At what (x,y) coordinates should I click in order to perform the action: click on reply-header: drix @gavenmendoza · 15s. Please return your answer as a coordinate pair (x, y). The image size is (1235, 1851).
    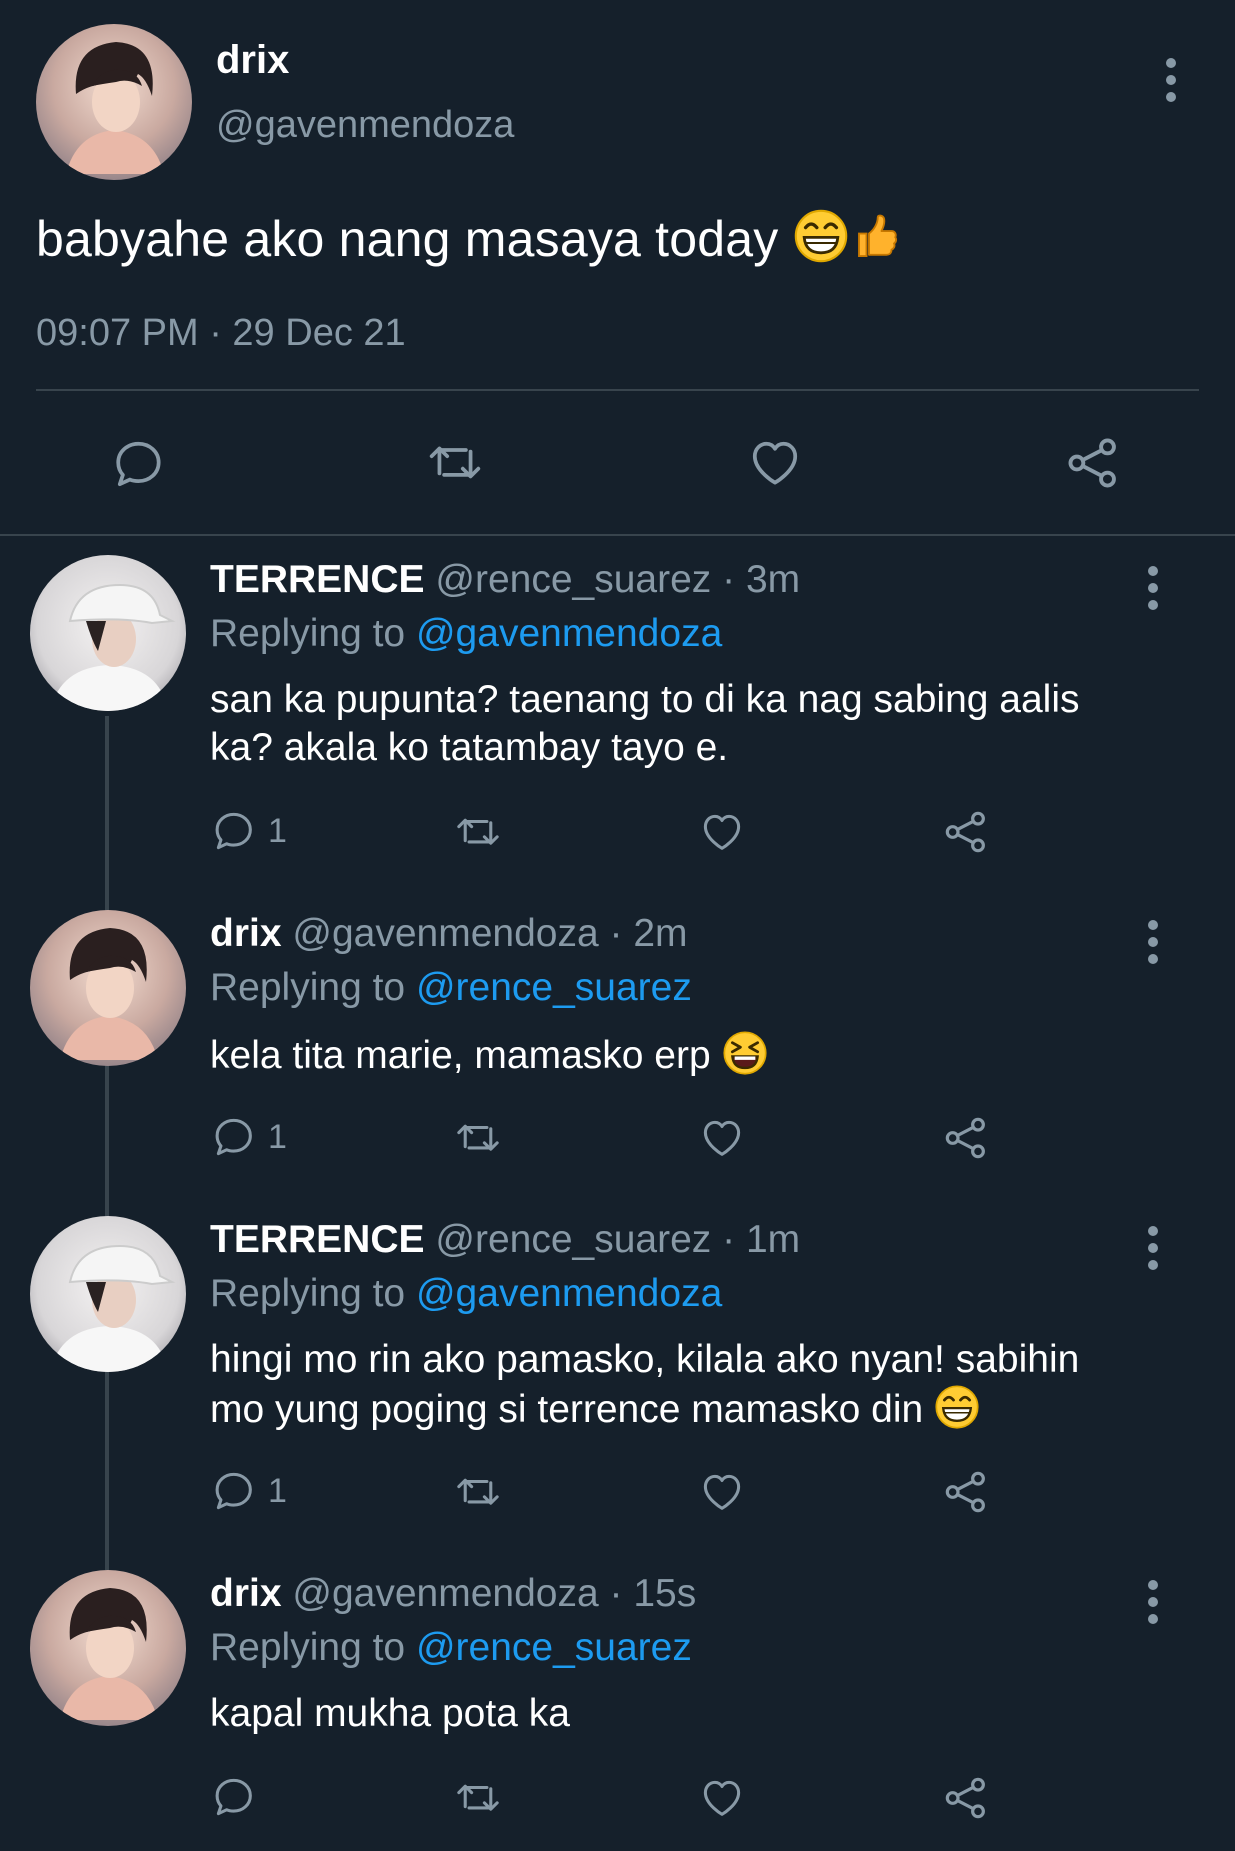
    Looking at the image, I should click on (453, 1594).